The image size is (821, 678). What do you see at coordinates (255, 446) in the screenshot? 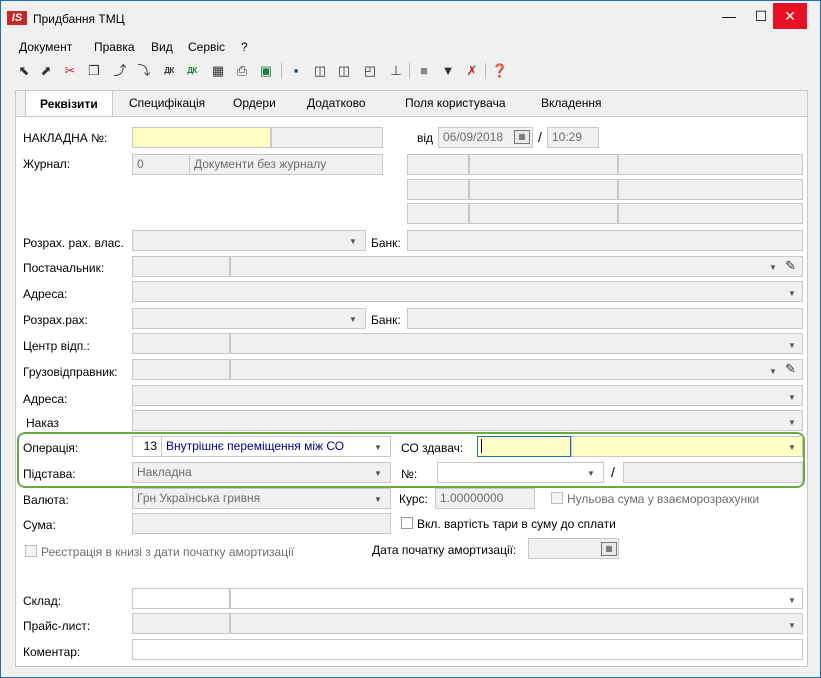
I see `operation-name-value: Внутрішнє переміщення між СО` at bounding box center [255, 446].